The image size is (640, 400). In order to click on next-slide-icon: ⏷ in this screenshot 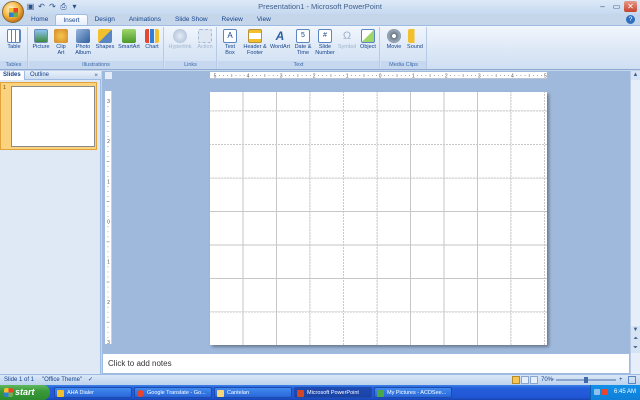, I will do `click(635, 348)`.